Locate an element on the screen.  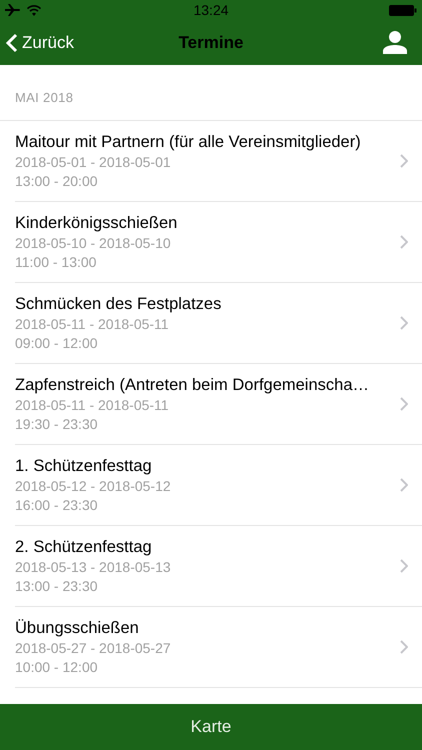
event-time: 11:00 - 13:00 is located at coordinates (56, 262).